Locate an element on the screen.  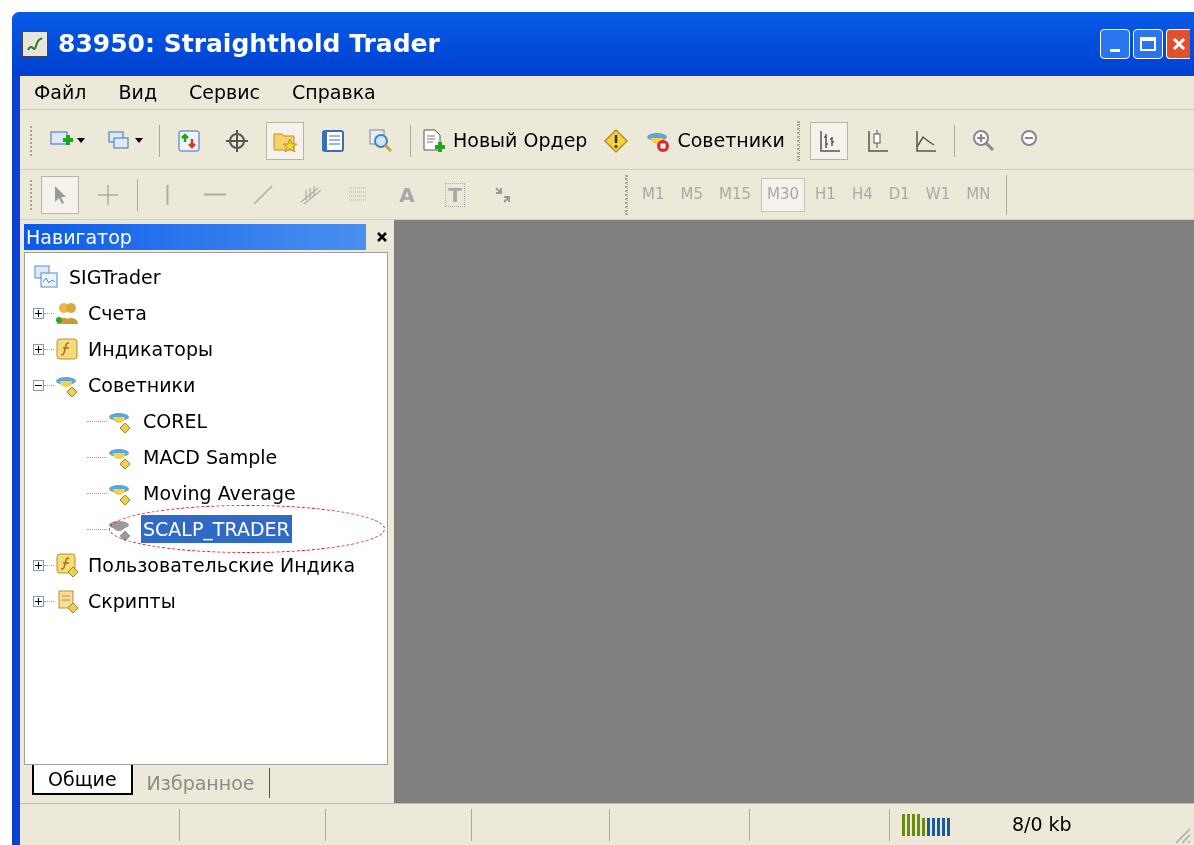
toolbar-button: Советники is located at coordinates (715, 140).